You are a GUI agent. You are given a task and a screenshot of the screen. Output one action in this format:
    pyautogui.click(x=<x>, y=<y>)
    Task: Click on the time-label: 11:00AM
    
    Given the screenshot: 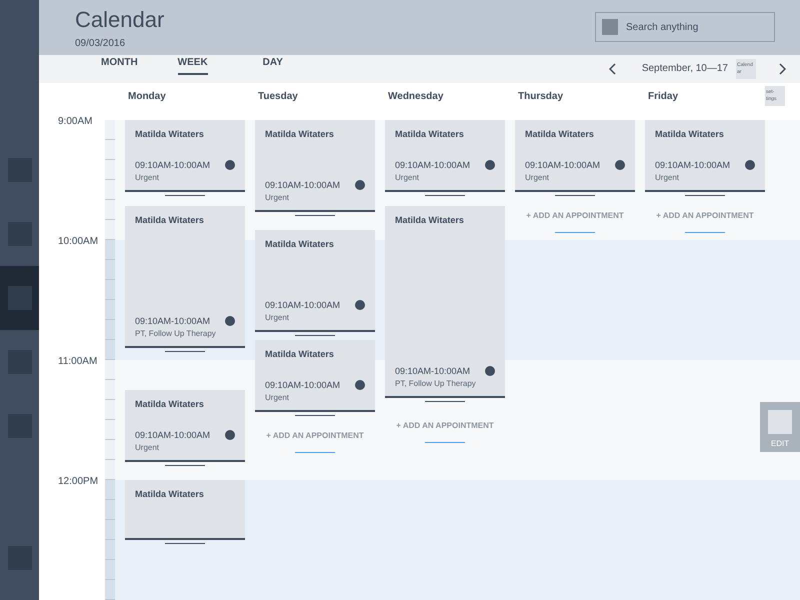 What is the action you would take?
    pyautogui.click(x=77, y=362)
    